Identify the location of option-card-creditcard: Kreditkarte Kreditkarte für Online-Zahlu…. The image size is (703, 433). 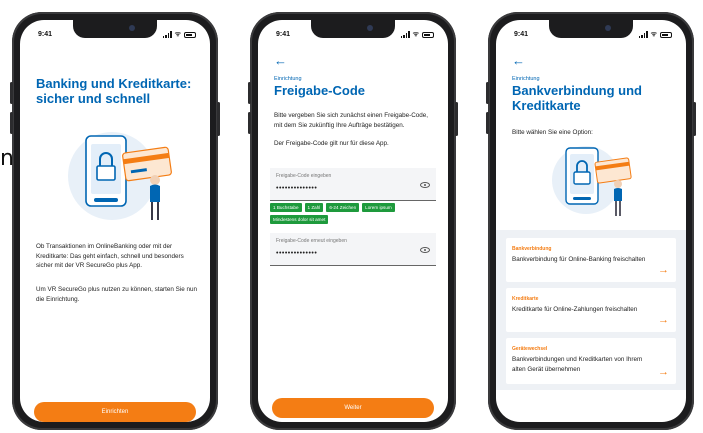
(591, 310).